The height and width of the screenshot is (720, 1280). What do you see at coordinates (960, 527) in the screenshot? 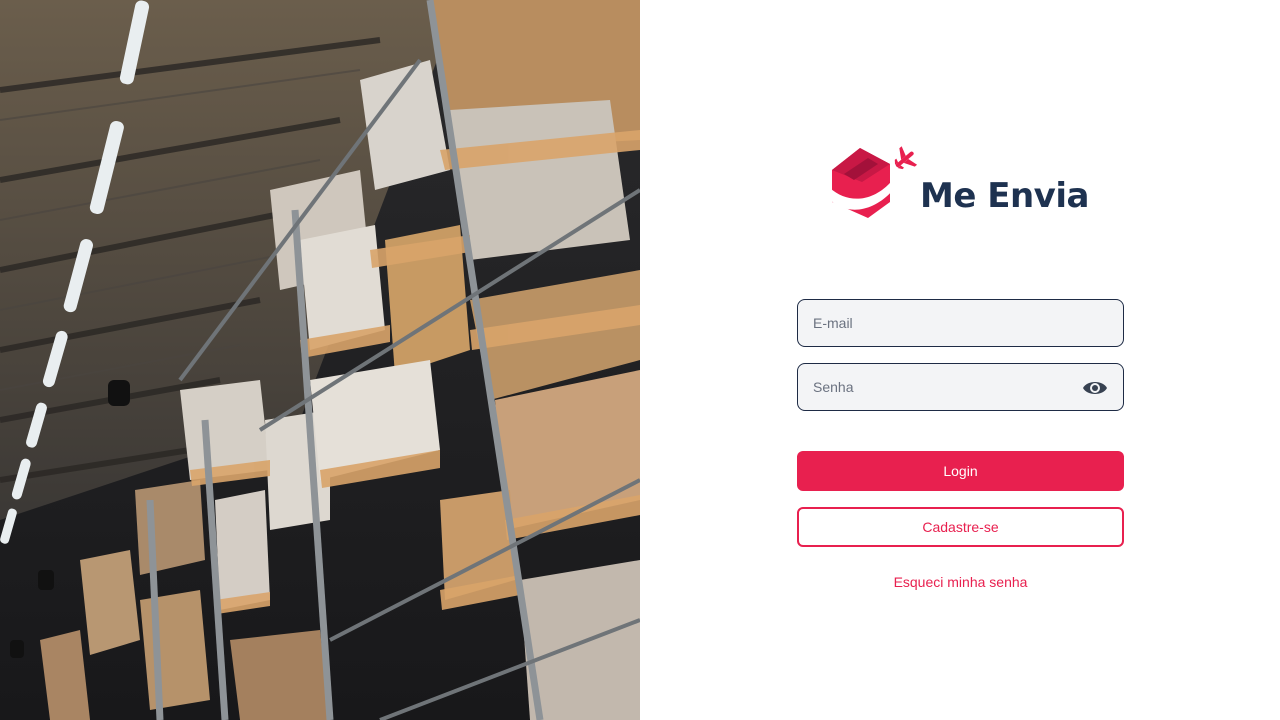
I see `signup-button: Cadastre-se` at bounding box center [960, 527].